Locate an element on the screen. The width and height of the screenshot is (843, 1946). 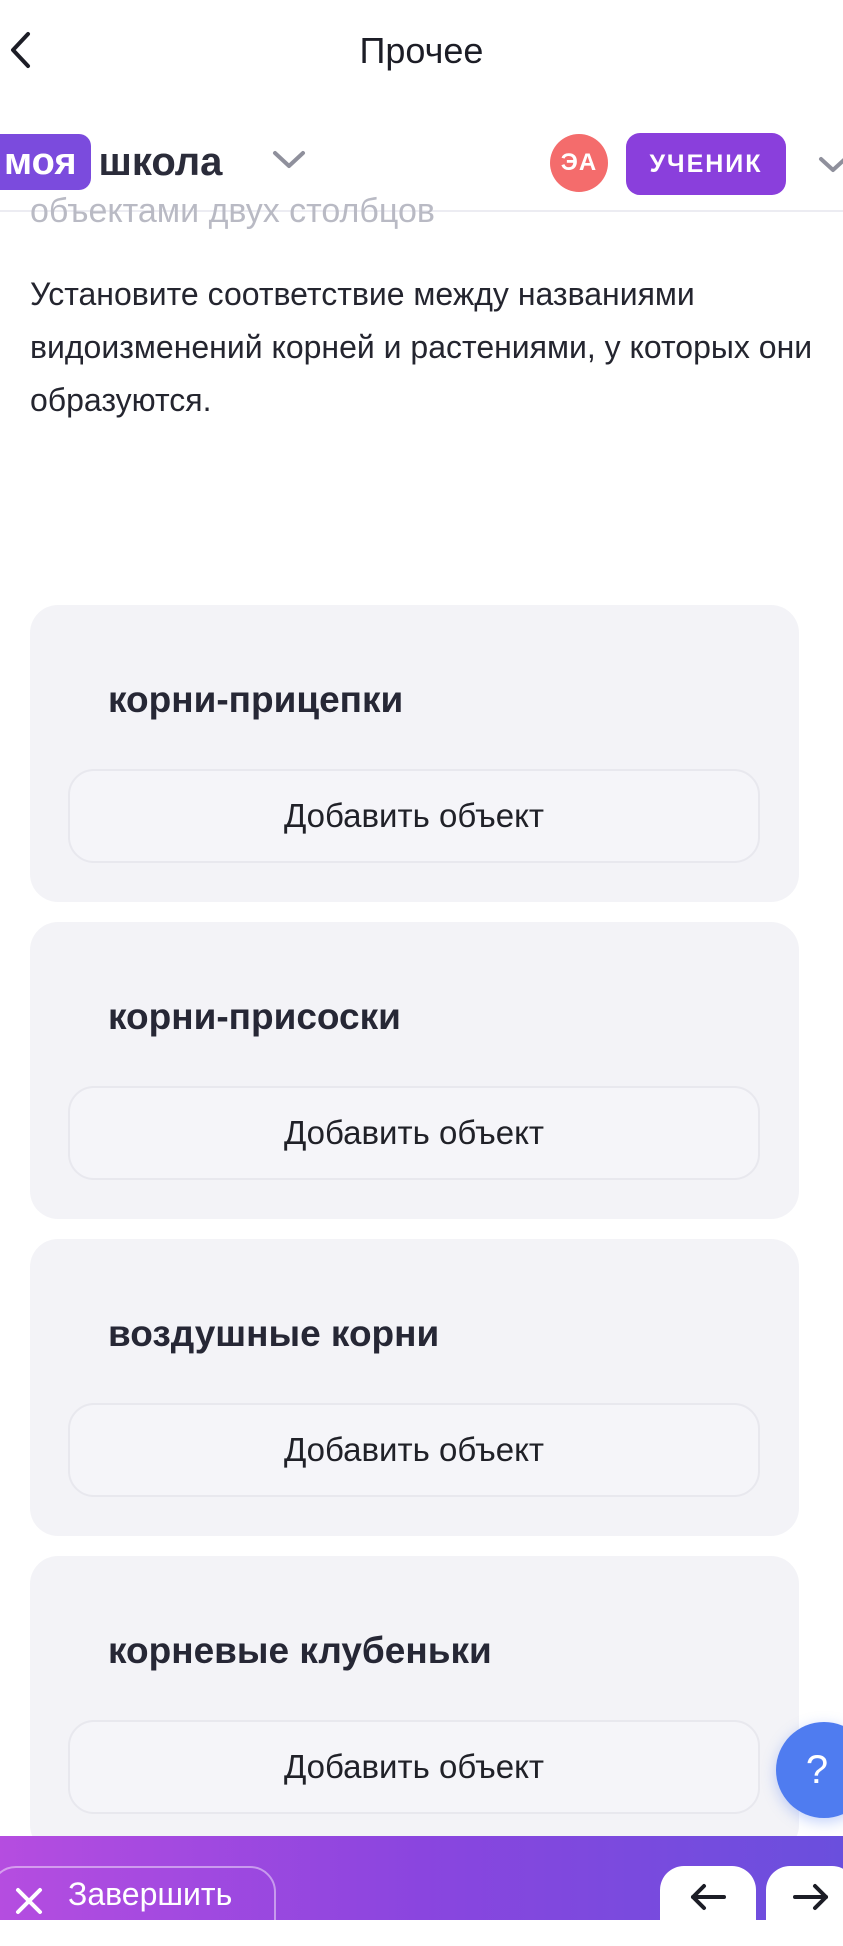
match-group-card: корни-присоски Добавить объект is located at coordinates (414, 1070).